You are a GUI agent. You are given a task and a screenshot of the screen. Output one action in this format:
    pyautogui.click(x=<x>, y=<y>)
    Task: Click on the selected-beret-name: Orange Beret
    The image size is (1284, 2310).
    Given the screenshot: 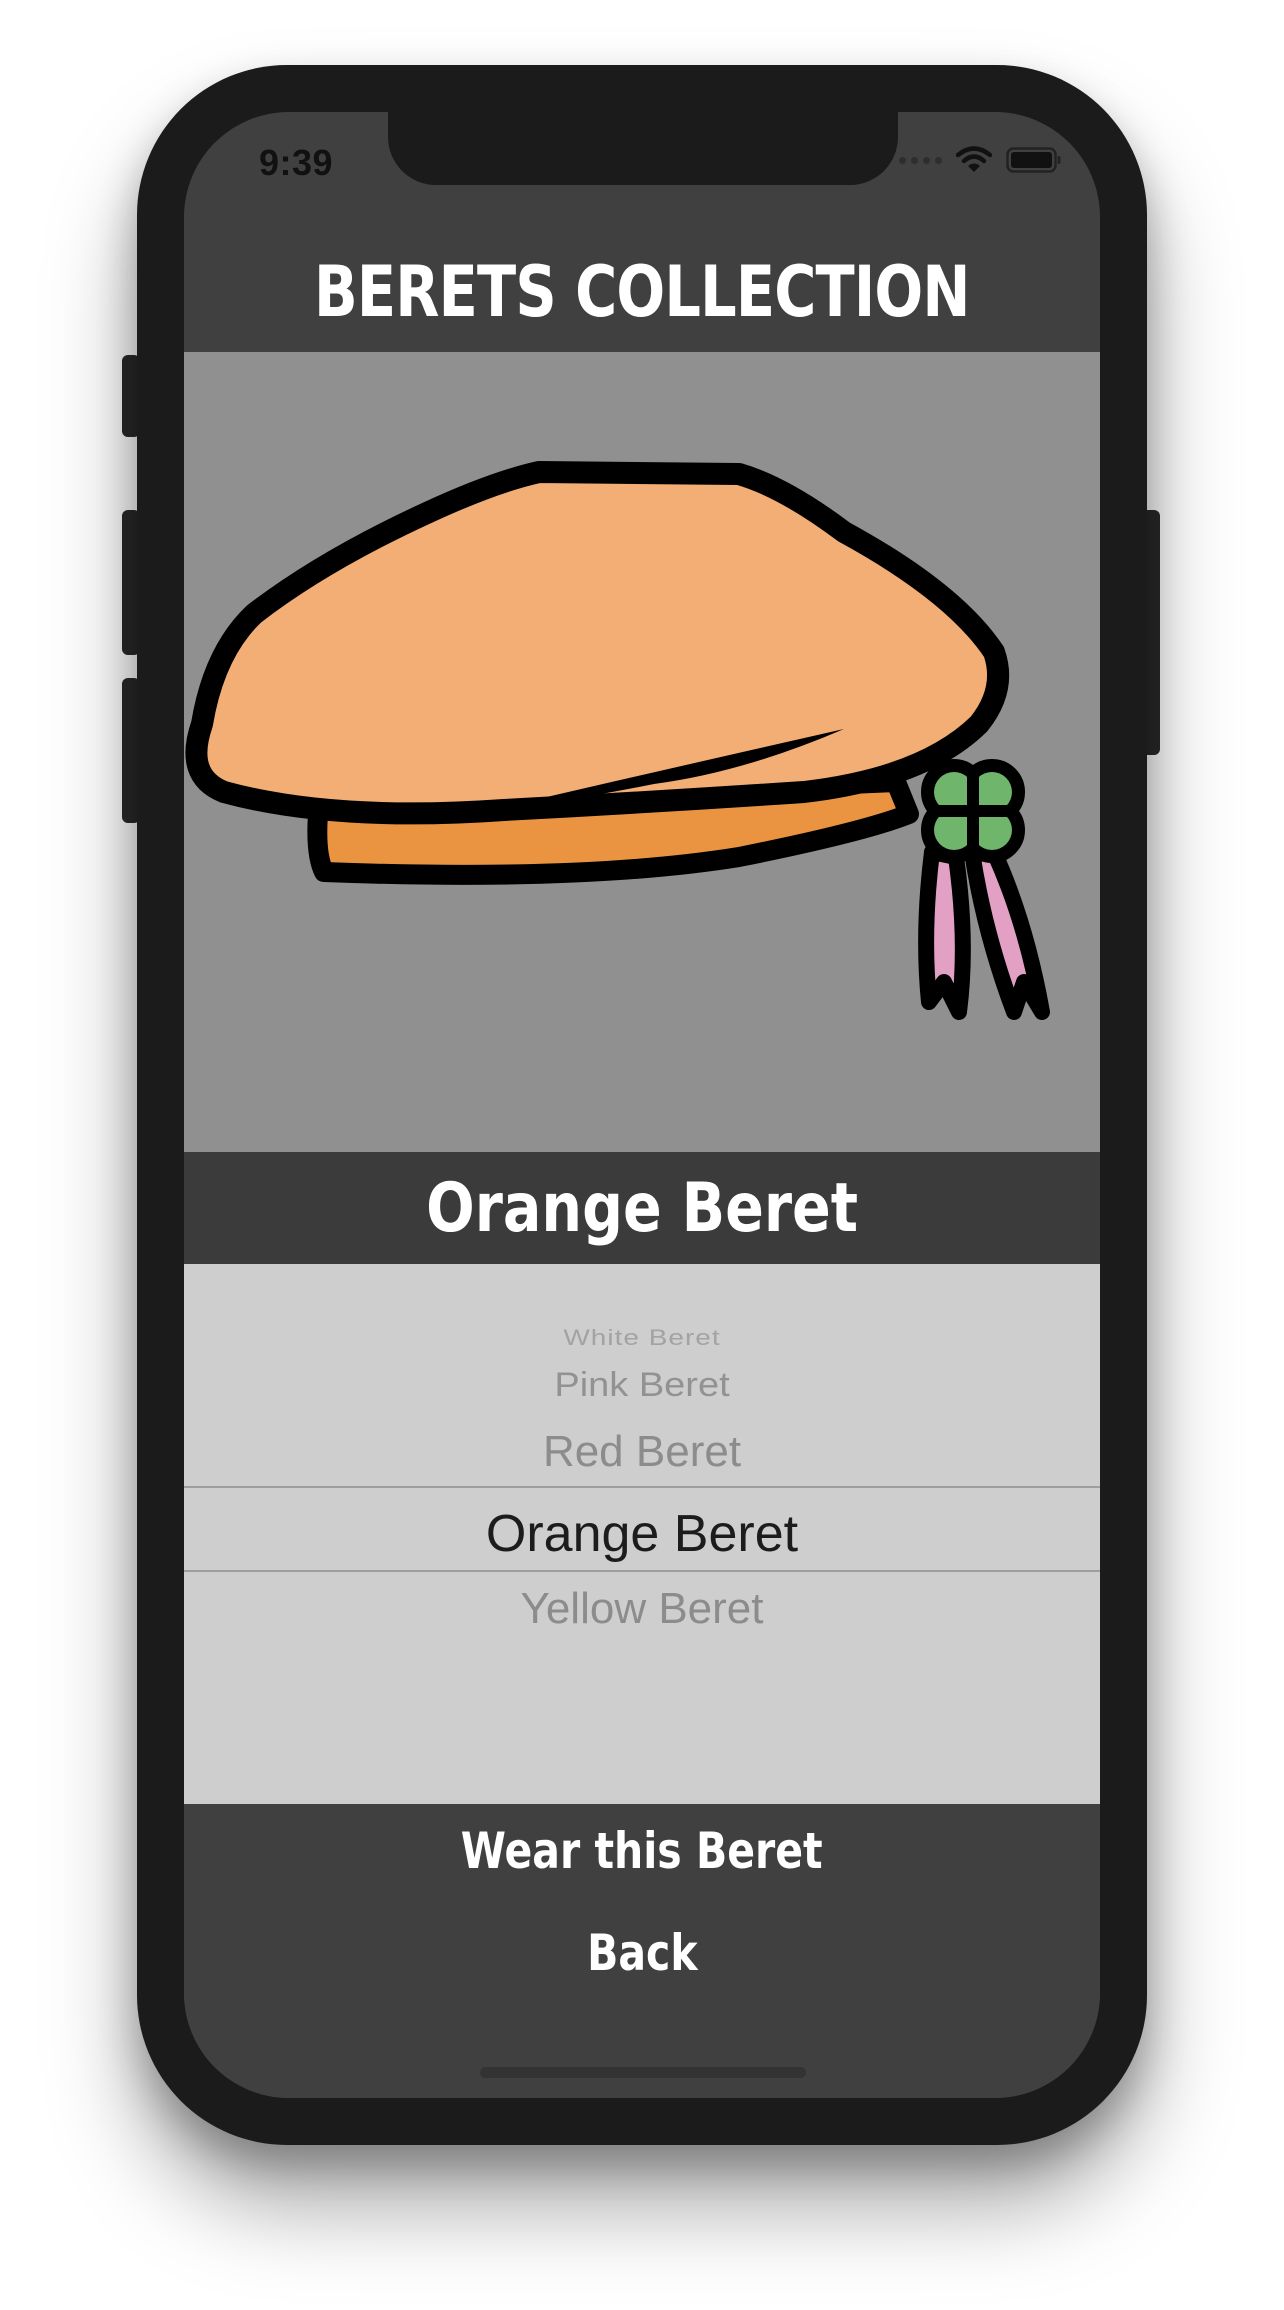 What is the action you would take?
    pyautogui.click(x=642, y=1208)
    